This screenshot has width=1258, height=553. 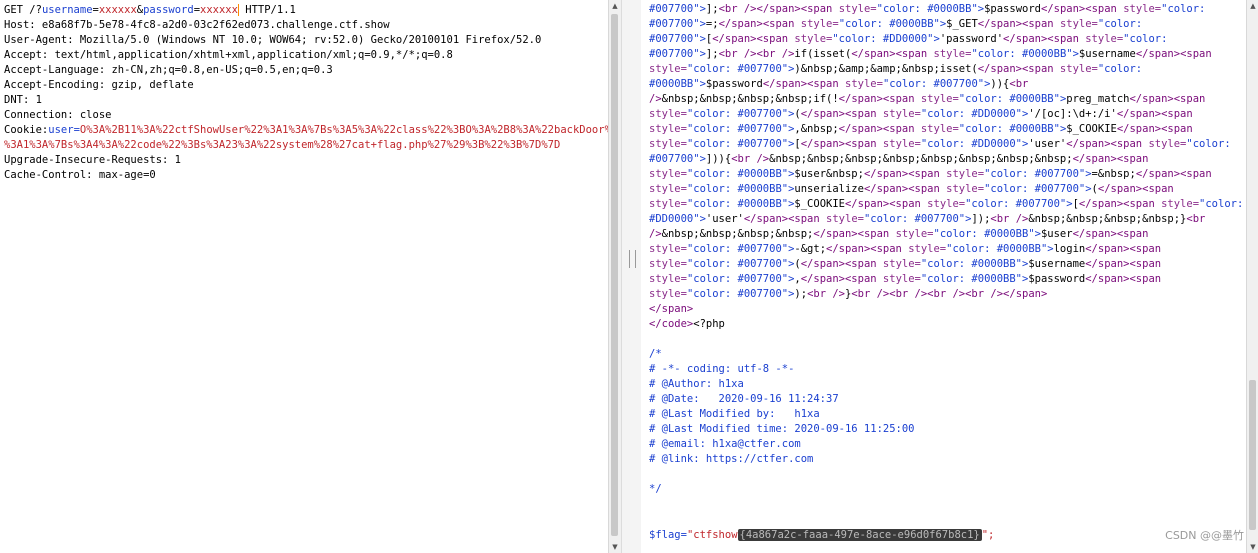 I want to click on pane-splitter, so click(x=632, y=276).